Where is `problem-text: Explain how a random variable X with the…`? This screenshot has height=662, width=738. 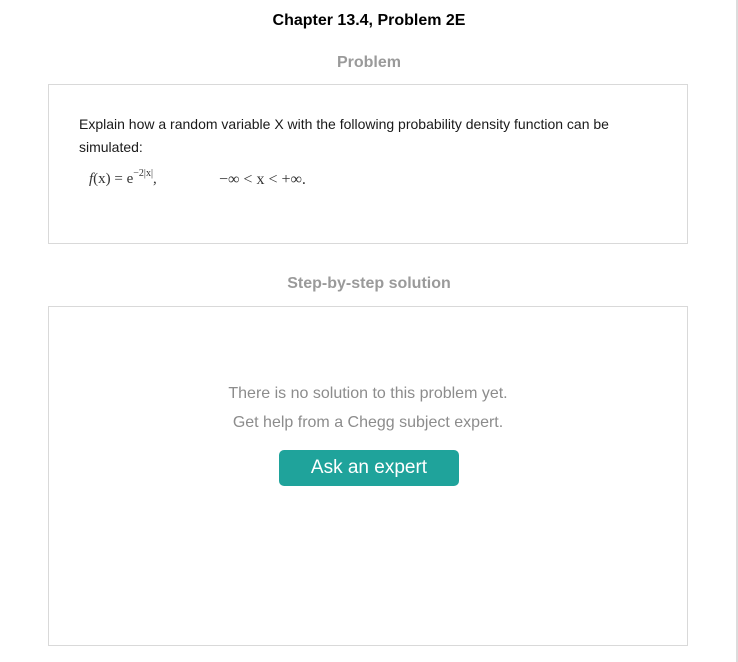
problem-text: Explain how a random variable X with the… is located at coordinates (344, 135).